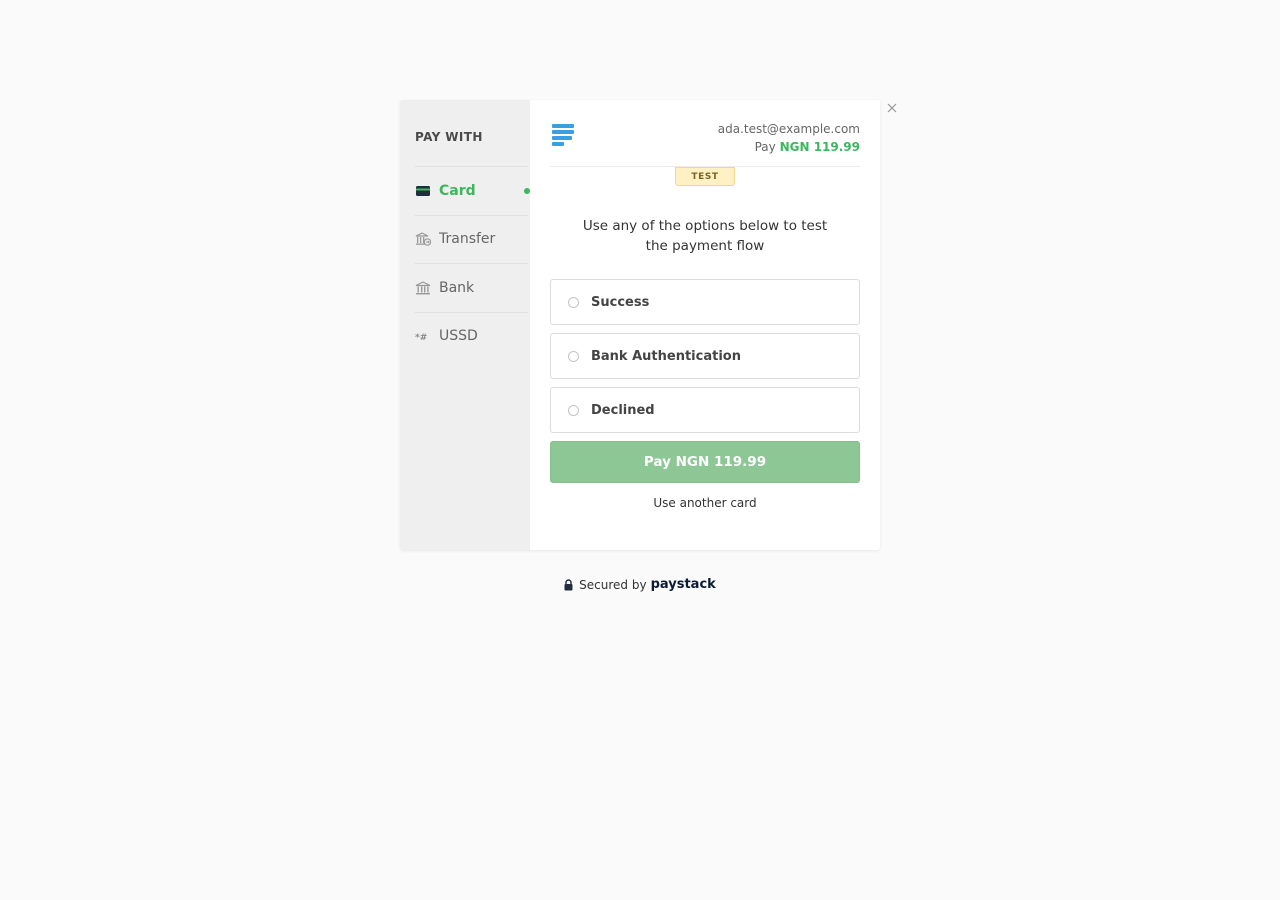  Describe the element at coordinates (788, 129) in the screenshot. I see `customer-email: ada.test@example.com` at that location.